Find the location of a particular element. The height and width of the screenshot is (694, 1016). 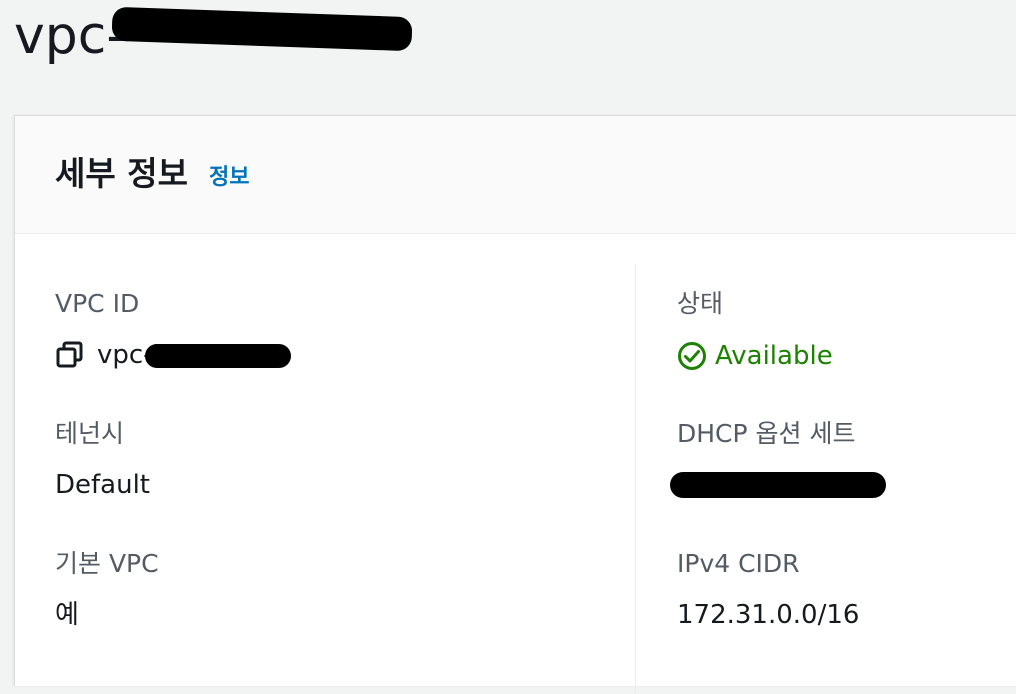

copy-icon-glyph is located at coordinates (69, 354).